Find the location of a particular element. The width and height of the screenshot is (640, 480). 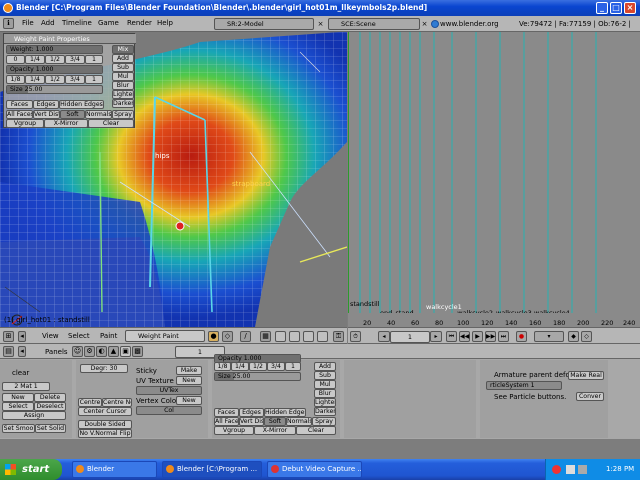

menu-help: Help is located at coordinates (165, 23).